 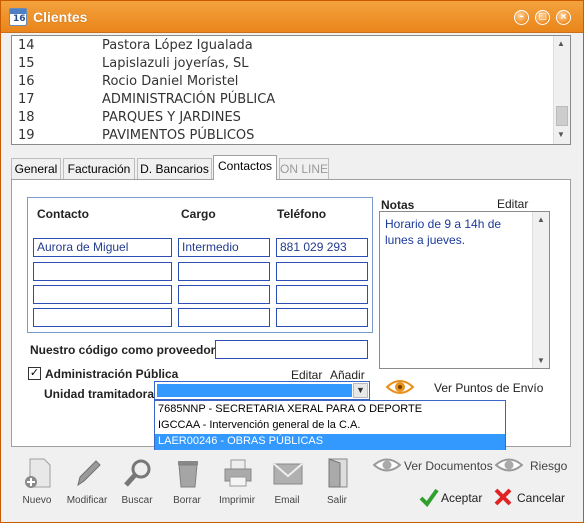 What do you see at coordinates (282, 135) in the screenshot?
I see `client-row: 19 PAVIMENTOS PÚBLICOS` at bounding box center [282, 135].